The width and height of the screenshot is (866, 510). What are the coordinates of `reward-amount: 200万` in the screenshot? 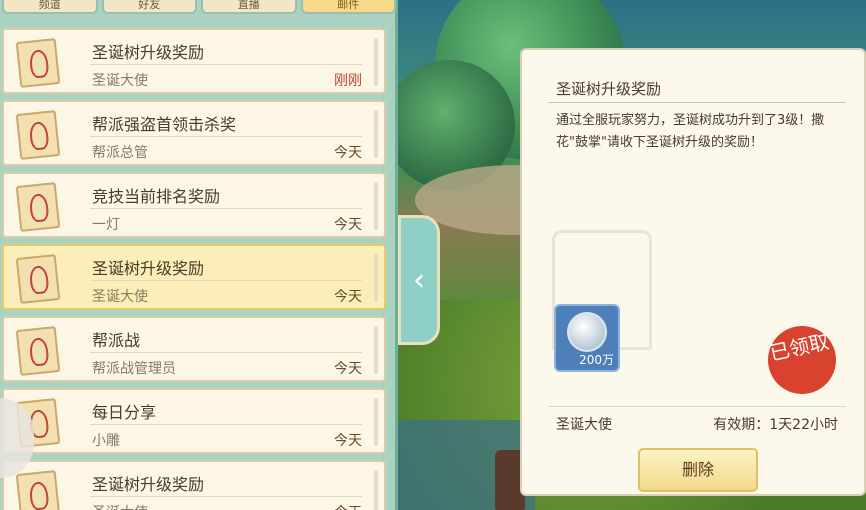 It's located at (596, 360).